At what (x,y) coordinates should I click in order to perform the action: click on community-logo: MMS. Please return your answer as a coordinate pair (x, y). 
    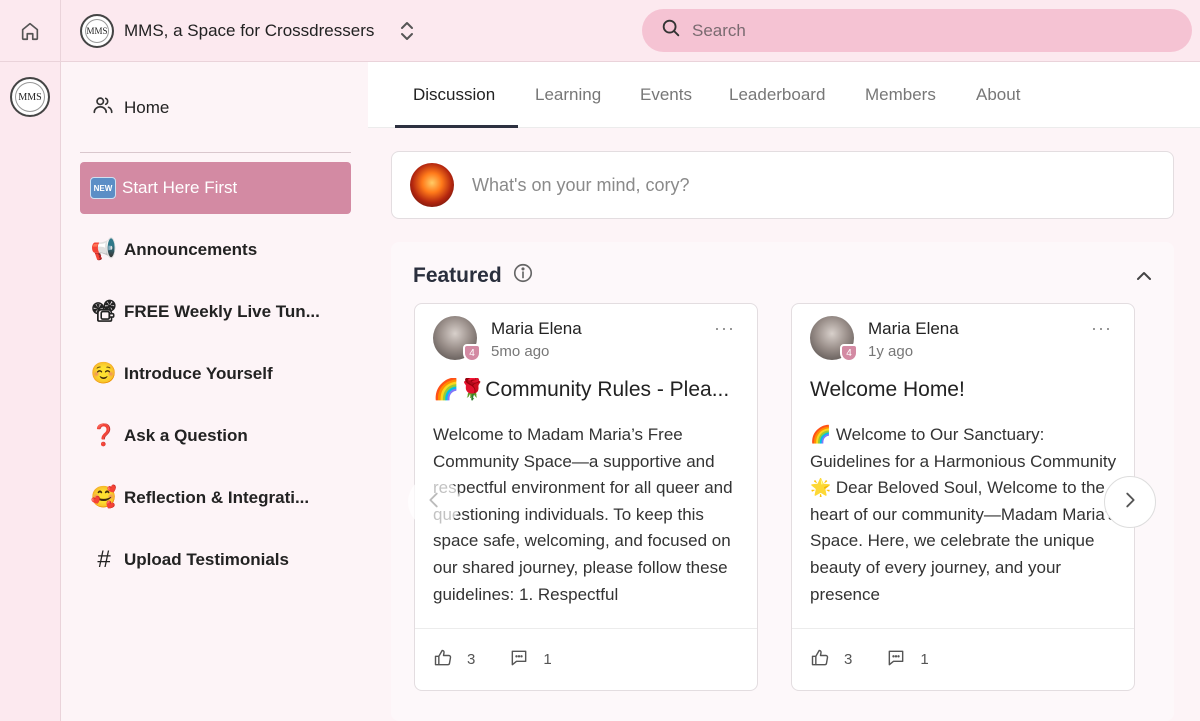
    Looking at the image, I should click on (97, 31).